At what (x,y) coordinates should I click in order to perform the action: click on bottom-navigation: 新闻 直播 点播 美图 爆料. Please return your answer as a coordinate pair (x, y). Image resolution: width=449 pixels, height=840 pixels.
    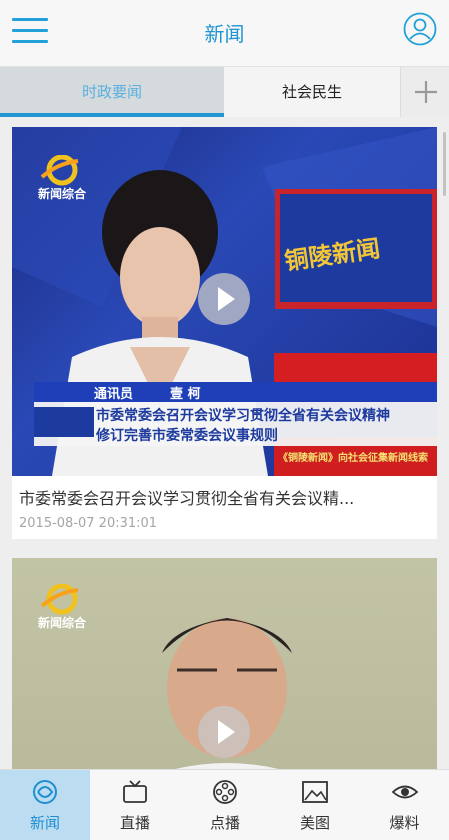
    Looking at the image, I should click on (224, 804).